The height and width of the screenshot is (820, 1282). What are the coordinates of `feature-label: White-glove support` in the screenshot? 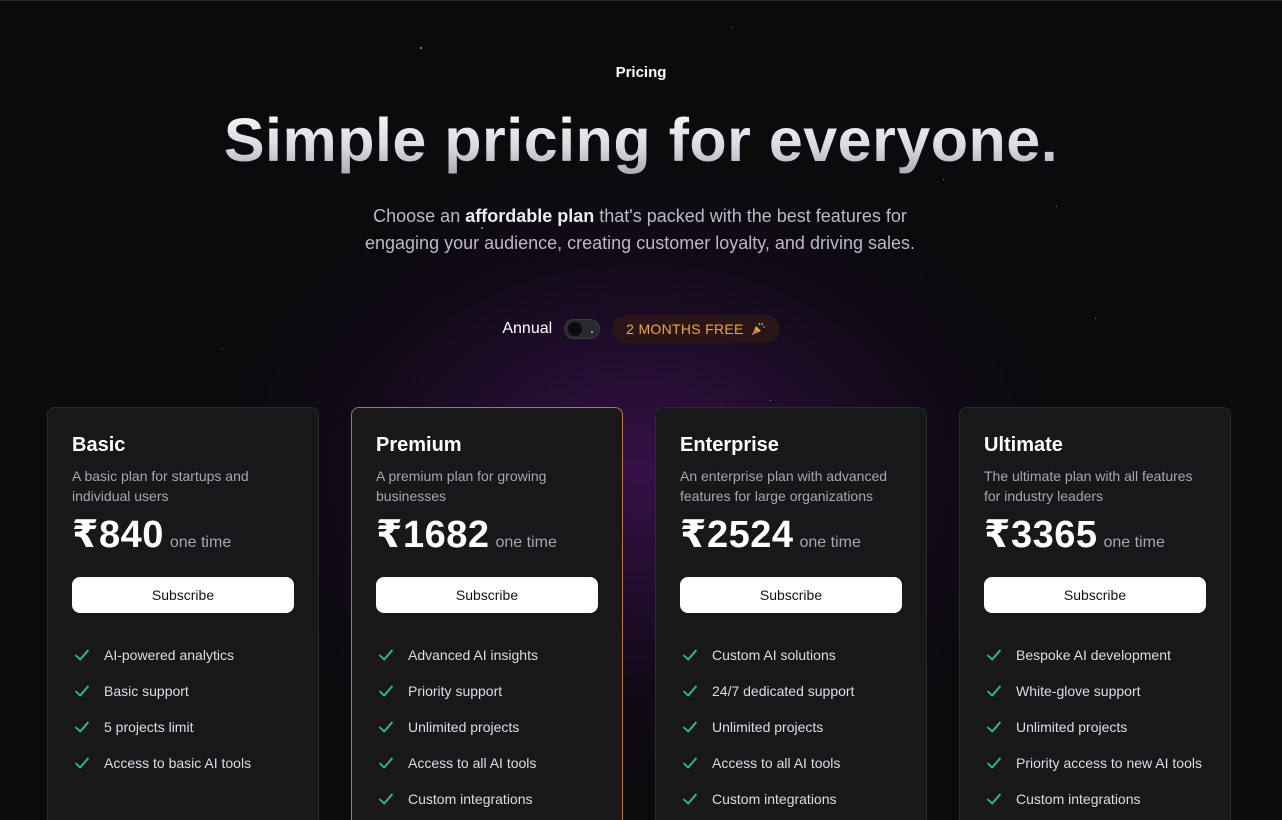 It's located at (1078, 691).